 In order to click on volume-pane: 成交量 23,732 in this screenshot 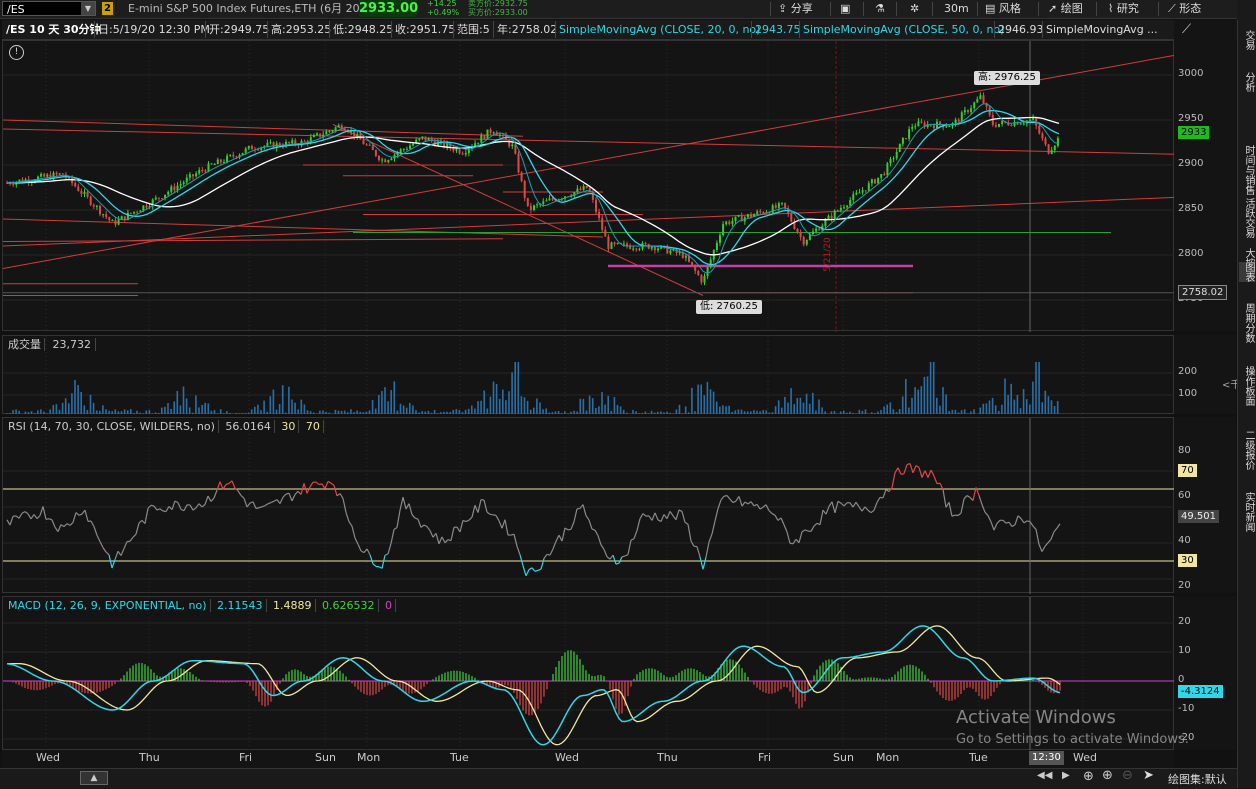, I will do `click(588, 374)`.